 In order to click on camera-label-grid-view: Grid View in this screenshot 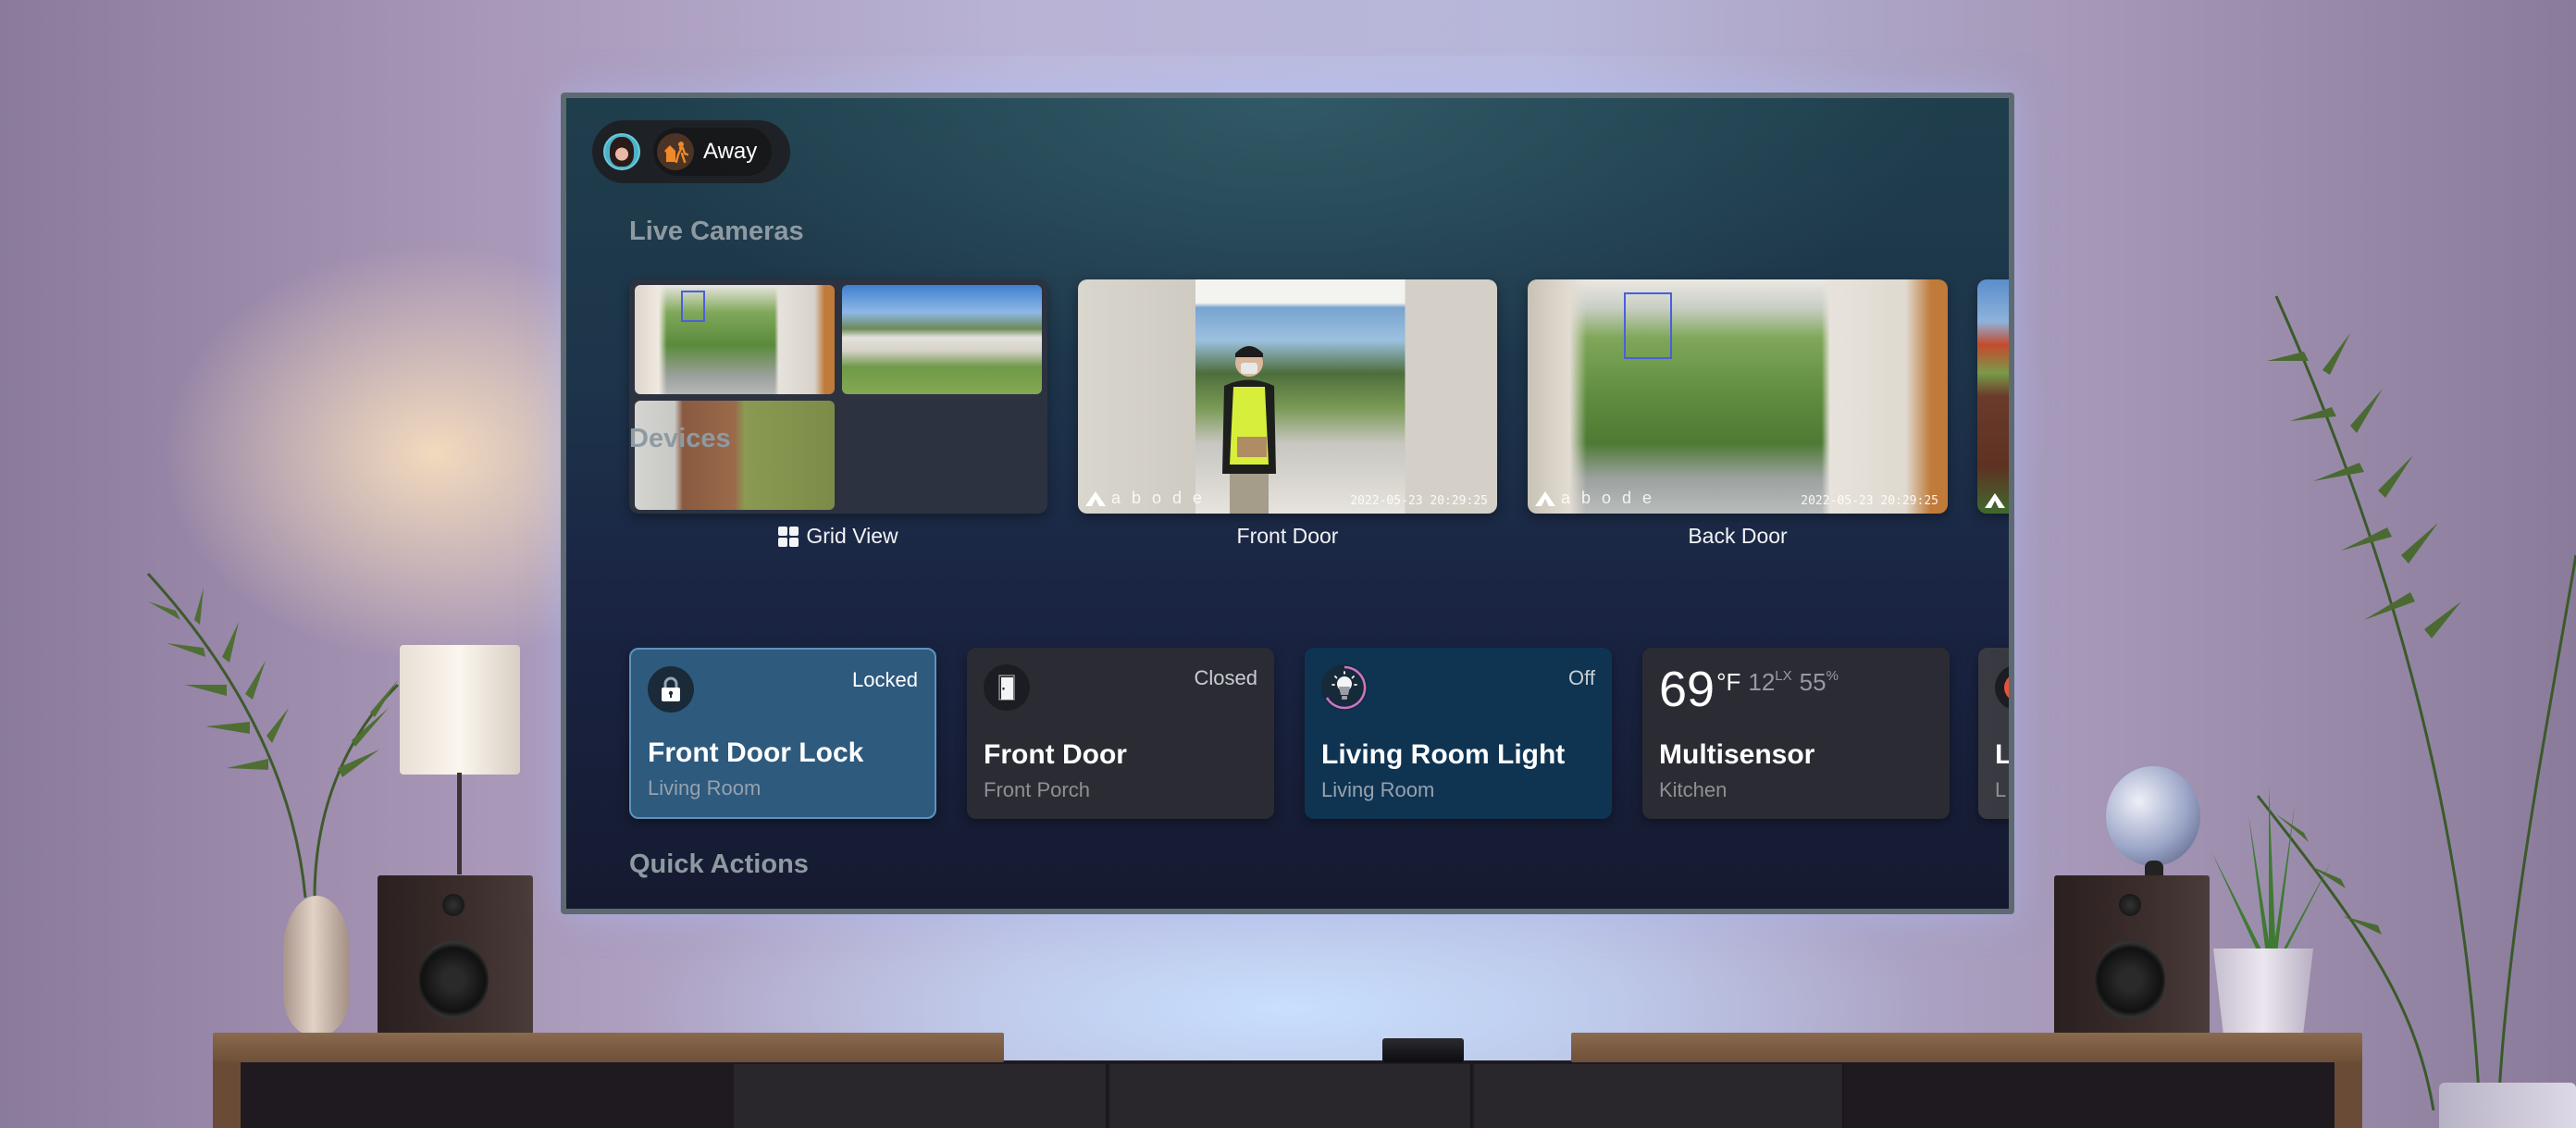, I will do `click(838, 536)`.